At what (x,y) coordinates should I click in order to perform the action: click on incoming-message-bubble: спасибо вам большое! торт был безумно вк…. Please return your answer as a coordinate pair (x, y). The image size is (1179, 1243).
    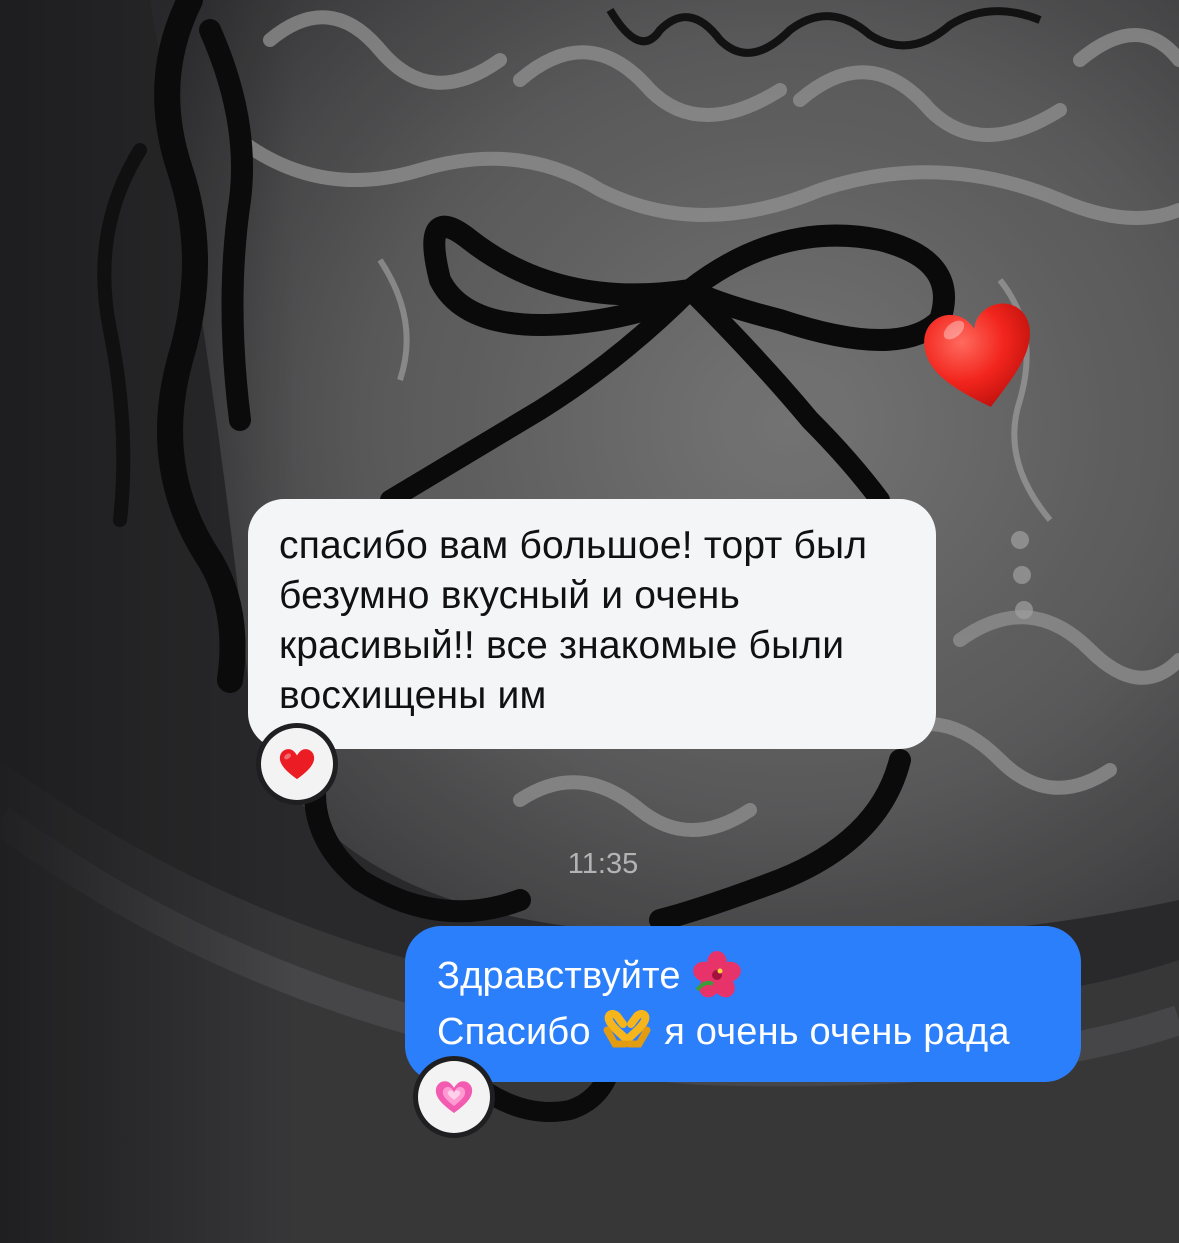
    Looking at the image, I should click on (592, 624).